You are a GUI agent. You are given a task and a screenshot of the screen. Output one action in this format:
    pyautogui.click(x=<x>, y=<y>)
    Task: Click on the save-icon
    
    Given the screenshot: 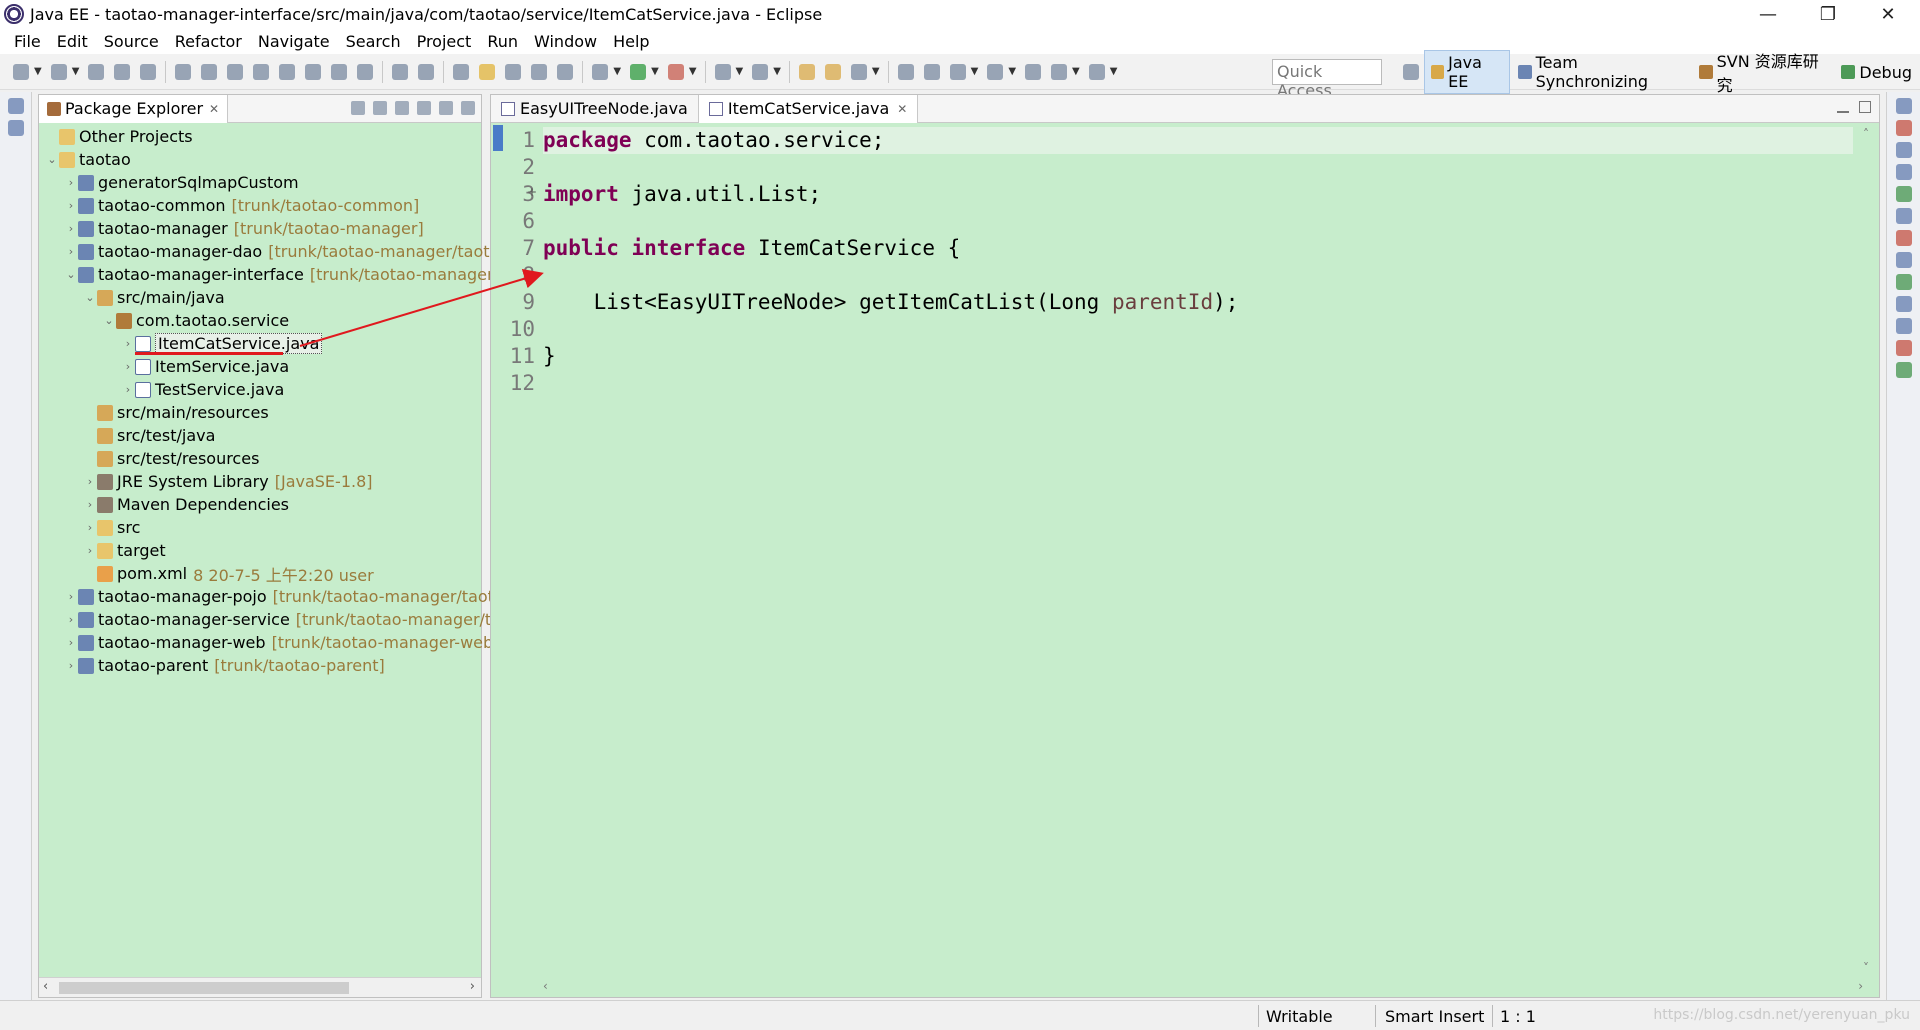 What is the action you would take?
    pyautogui.click(x=96, y=71)
    